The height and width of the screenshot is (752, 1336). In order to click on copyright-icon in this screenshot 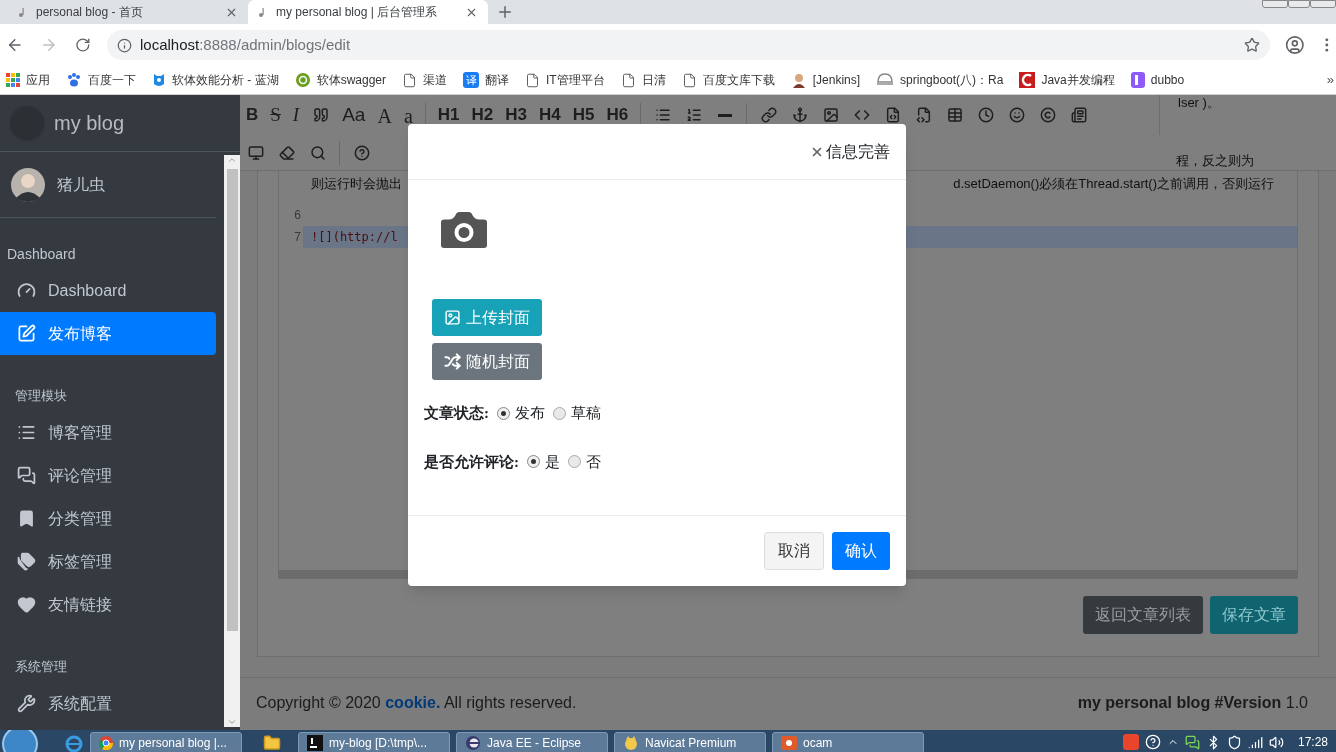, I will do `click(1047, 115)`.